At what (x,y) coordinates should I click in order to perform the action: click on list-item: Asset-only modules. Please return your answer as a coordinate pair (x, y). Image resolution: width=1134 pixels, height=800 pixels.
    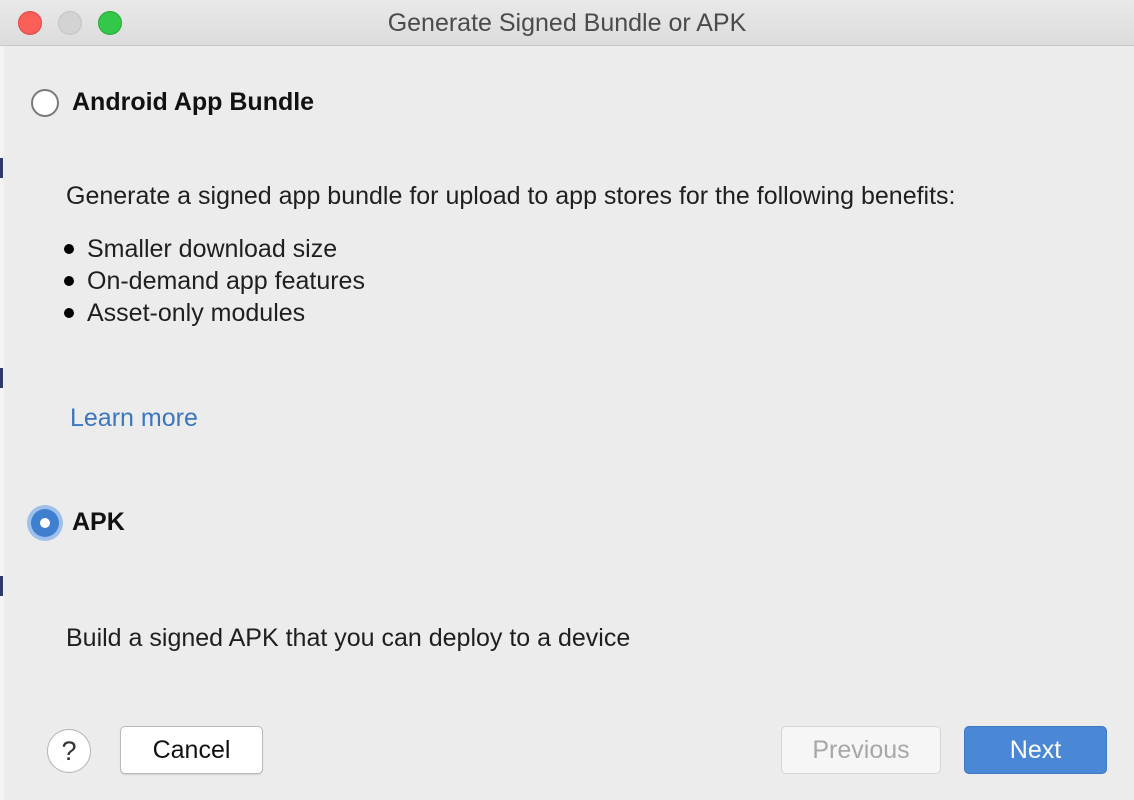
    Looking at the image, I should click on (214, 314).